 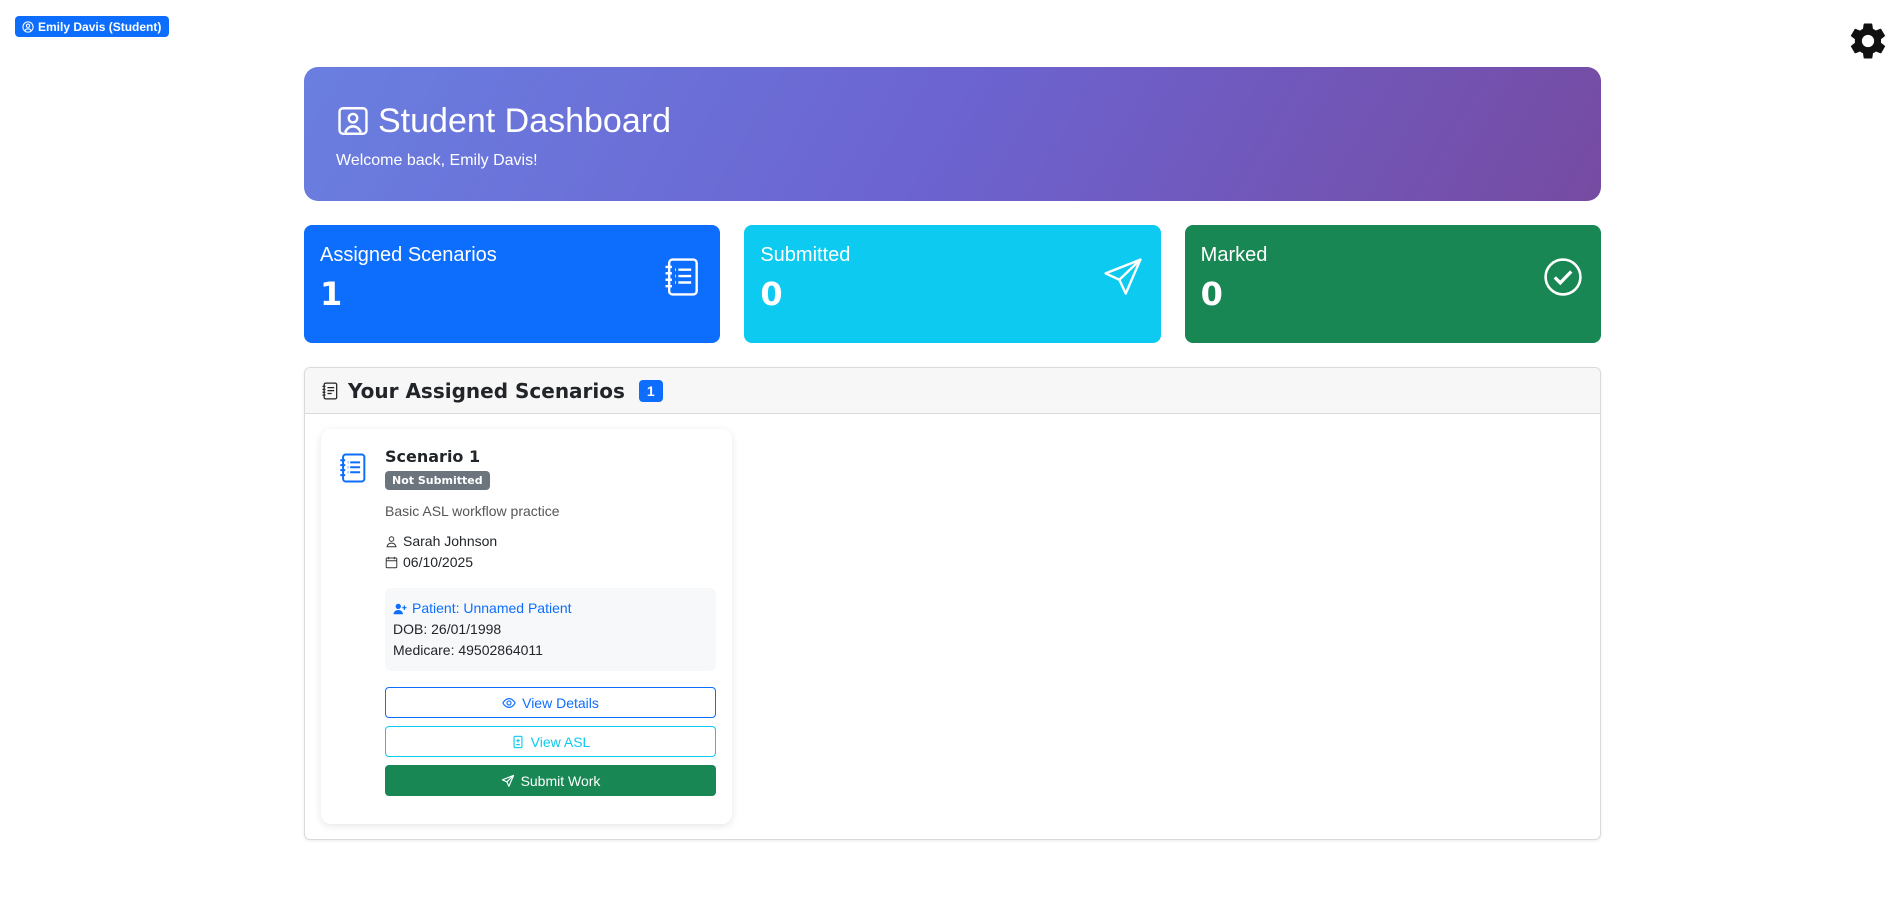 What do you see at coordinates (353, 121) in the screenshot?
I see `person-badge-icon` at bounding box center [353, 121].